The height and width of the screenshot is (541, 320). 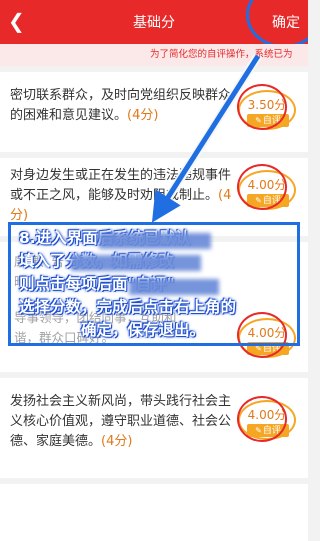 What do you see at coordinates (277, 24) in the screenshot?
I see `confirm-highlight-circle` at bounding box center [277, 24].